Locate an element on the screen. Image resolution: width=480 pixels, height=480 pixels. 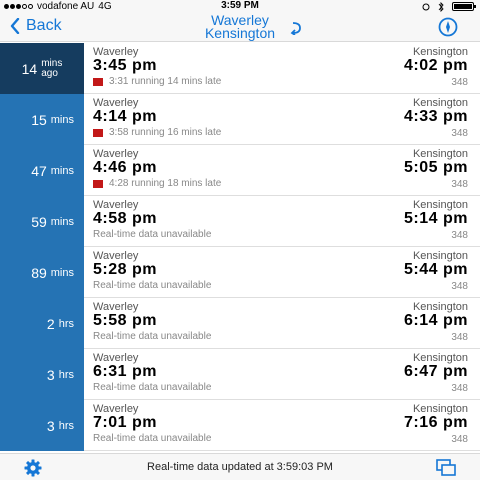
countdown-unit: mins ago is located at coordinates (52, 68).